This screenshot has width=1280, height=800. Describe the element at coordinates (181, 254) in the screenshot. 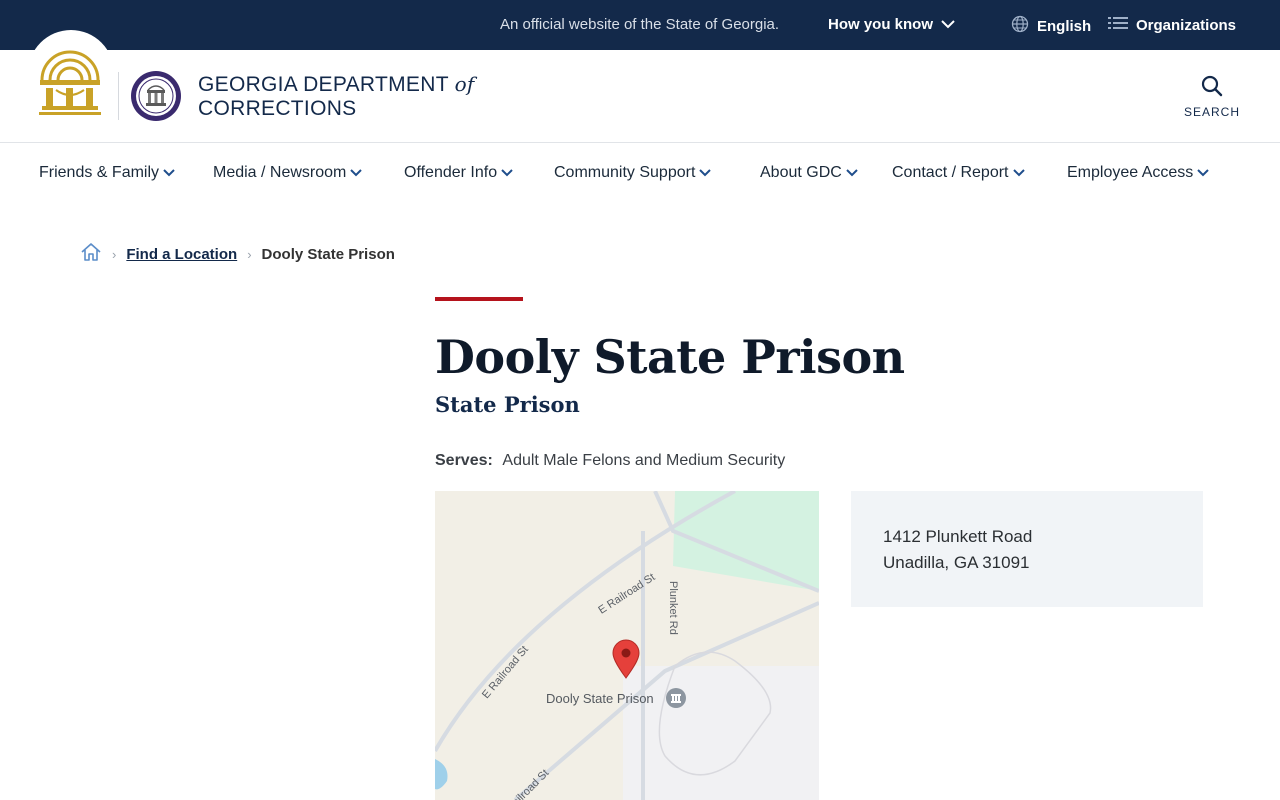

I see `breadcrumb-find-location-link: Find a Location` at that location.